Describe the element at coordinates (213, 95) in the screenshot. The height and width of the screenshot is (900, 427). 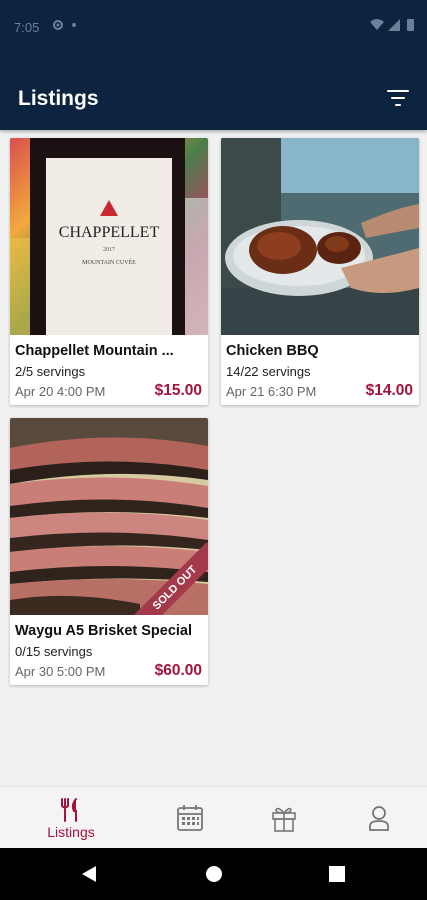
I see `app-bar: Listings` at that location.